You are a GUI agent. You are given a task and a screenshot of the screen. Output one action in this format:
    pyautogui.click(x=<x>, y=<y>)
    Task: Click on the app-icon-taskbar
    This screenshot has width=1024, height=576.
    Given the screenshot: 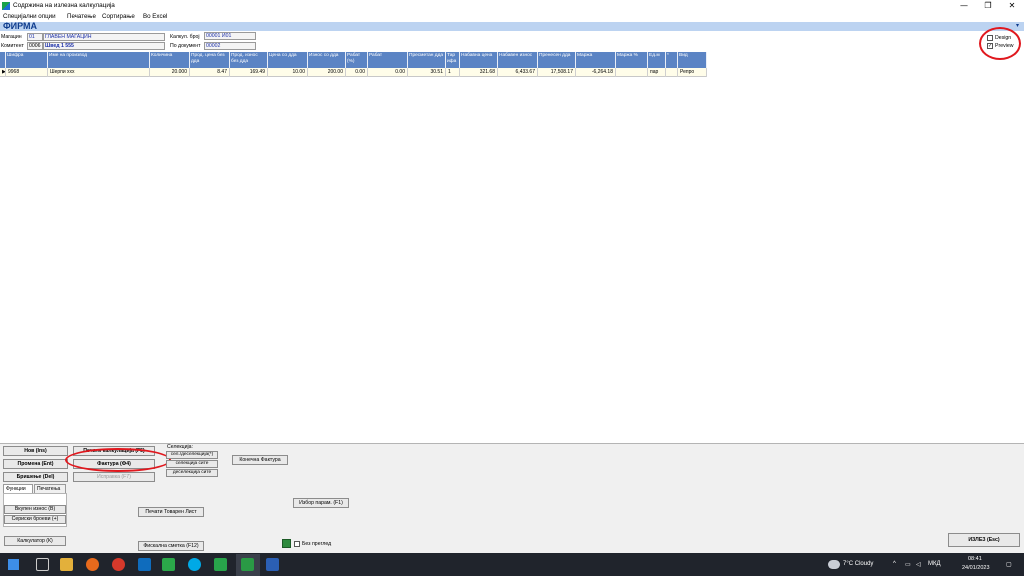 What is the action you would take?
    pyautogui.click(x=220, y=564)
    